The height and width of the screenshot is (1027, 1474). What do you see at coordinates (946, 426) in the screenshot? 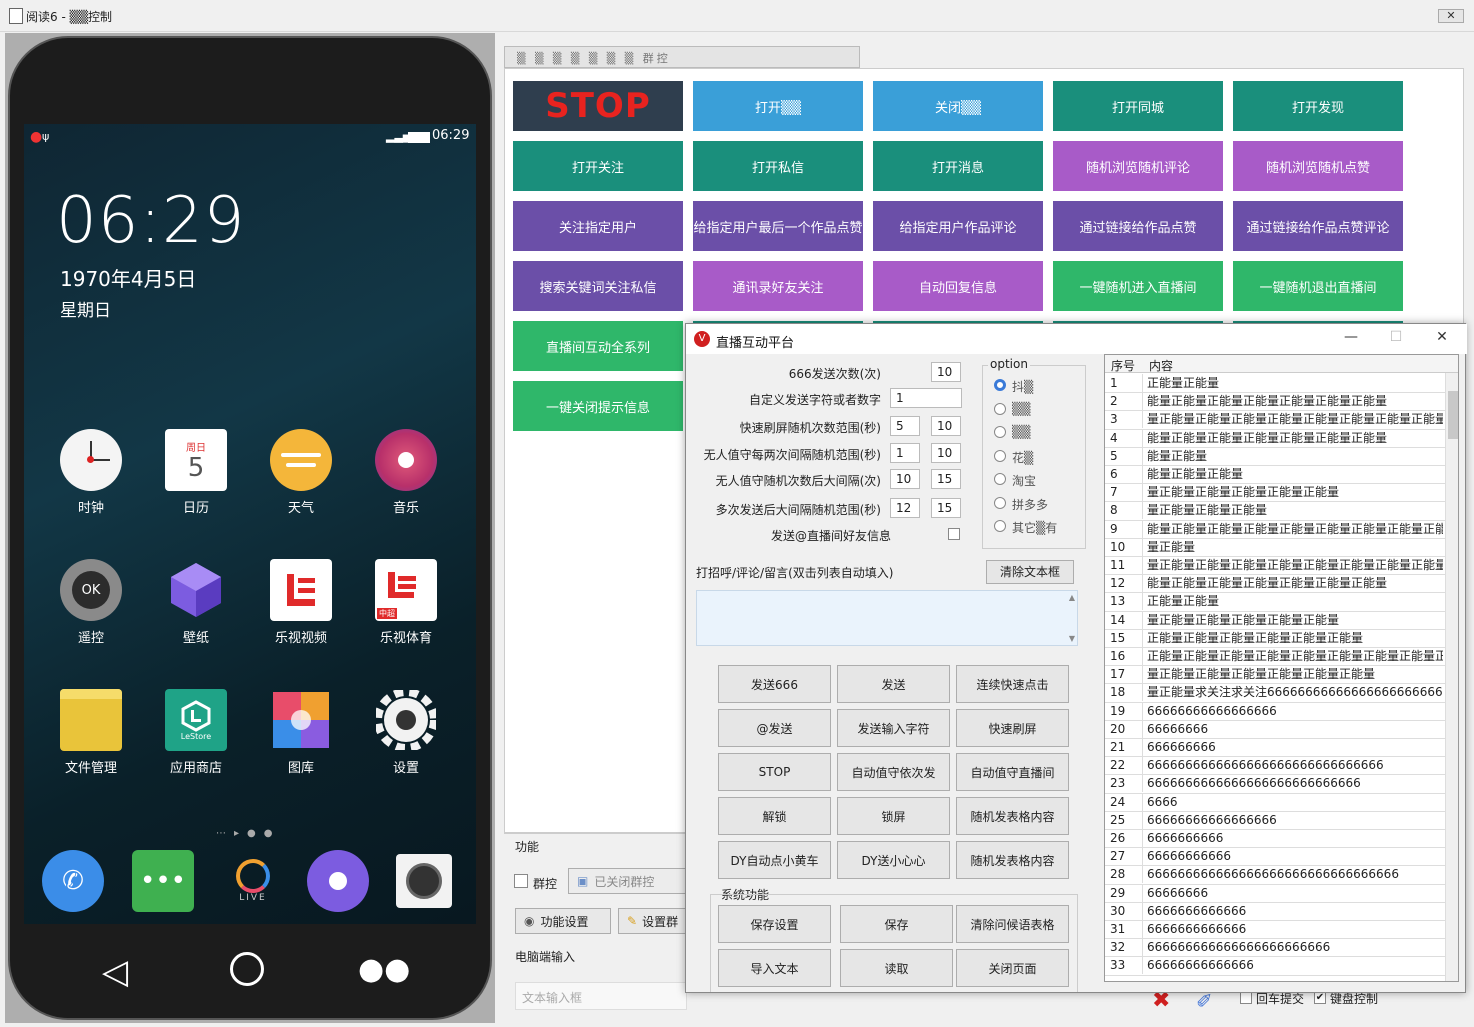
I see `fast-refresh-max-input: 10` at bounding box center [946, 426].